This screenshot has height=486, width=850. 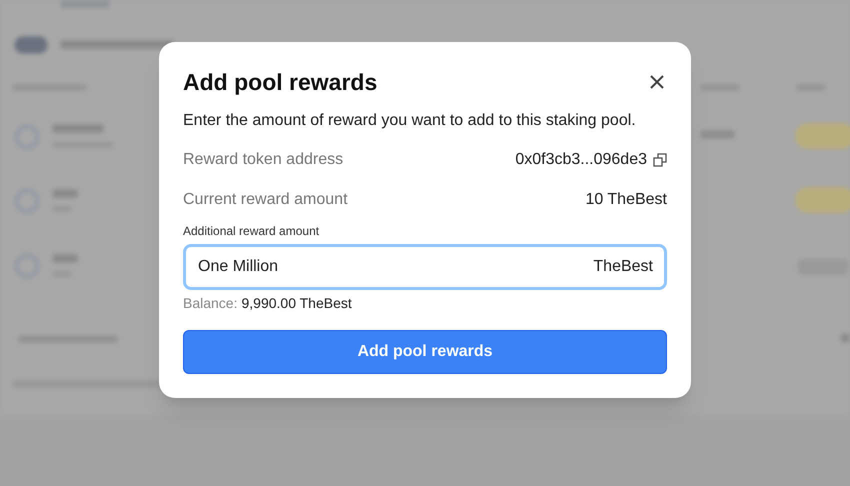 What do you see at coordinates (210, 303) in the screenshot?
I see `balance-label: Balance:` at bounding box center [210, 303].